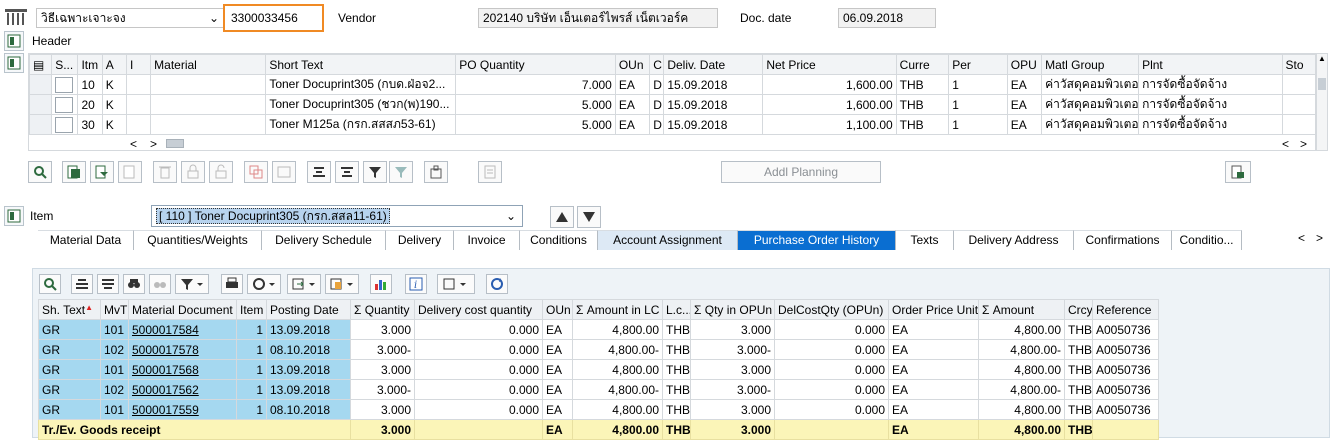 The height and width of the screenshot is (440, 1330). What do you see at coordinates (375, 172) in the screenshot?
I see `filter-icon` at bounding box center [375, 172].